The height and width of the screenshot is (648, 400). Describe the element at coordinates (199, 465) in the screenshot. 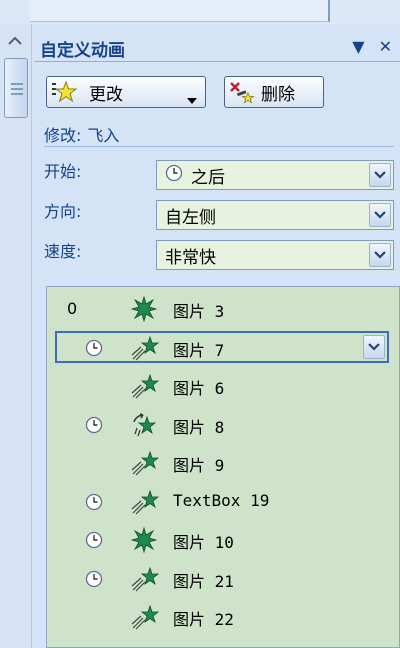

I see `item-name: 图片 9` at that location.